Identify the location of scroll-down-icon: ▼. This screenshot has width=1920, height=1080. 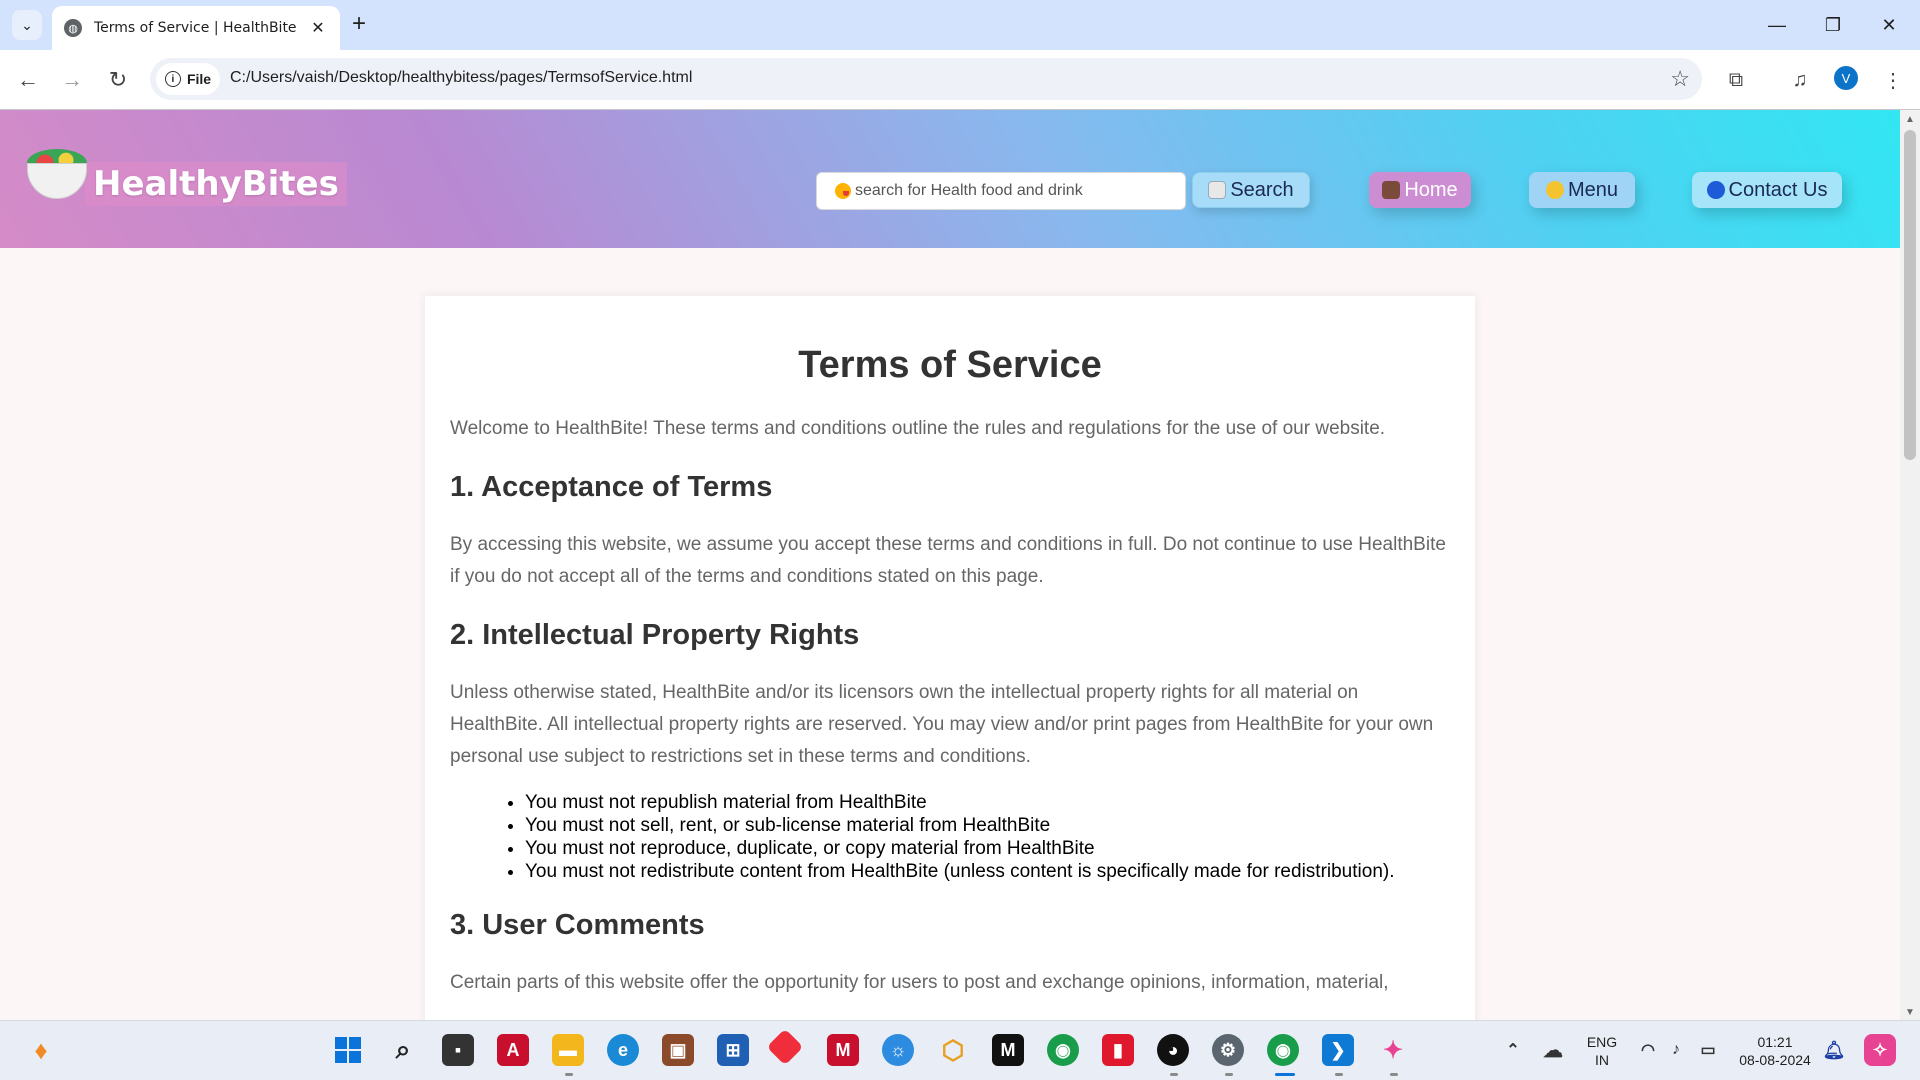
(1910, 1012).